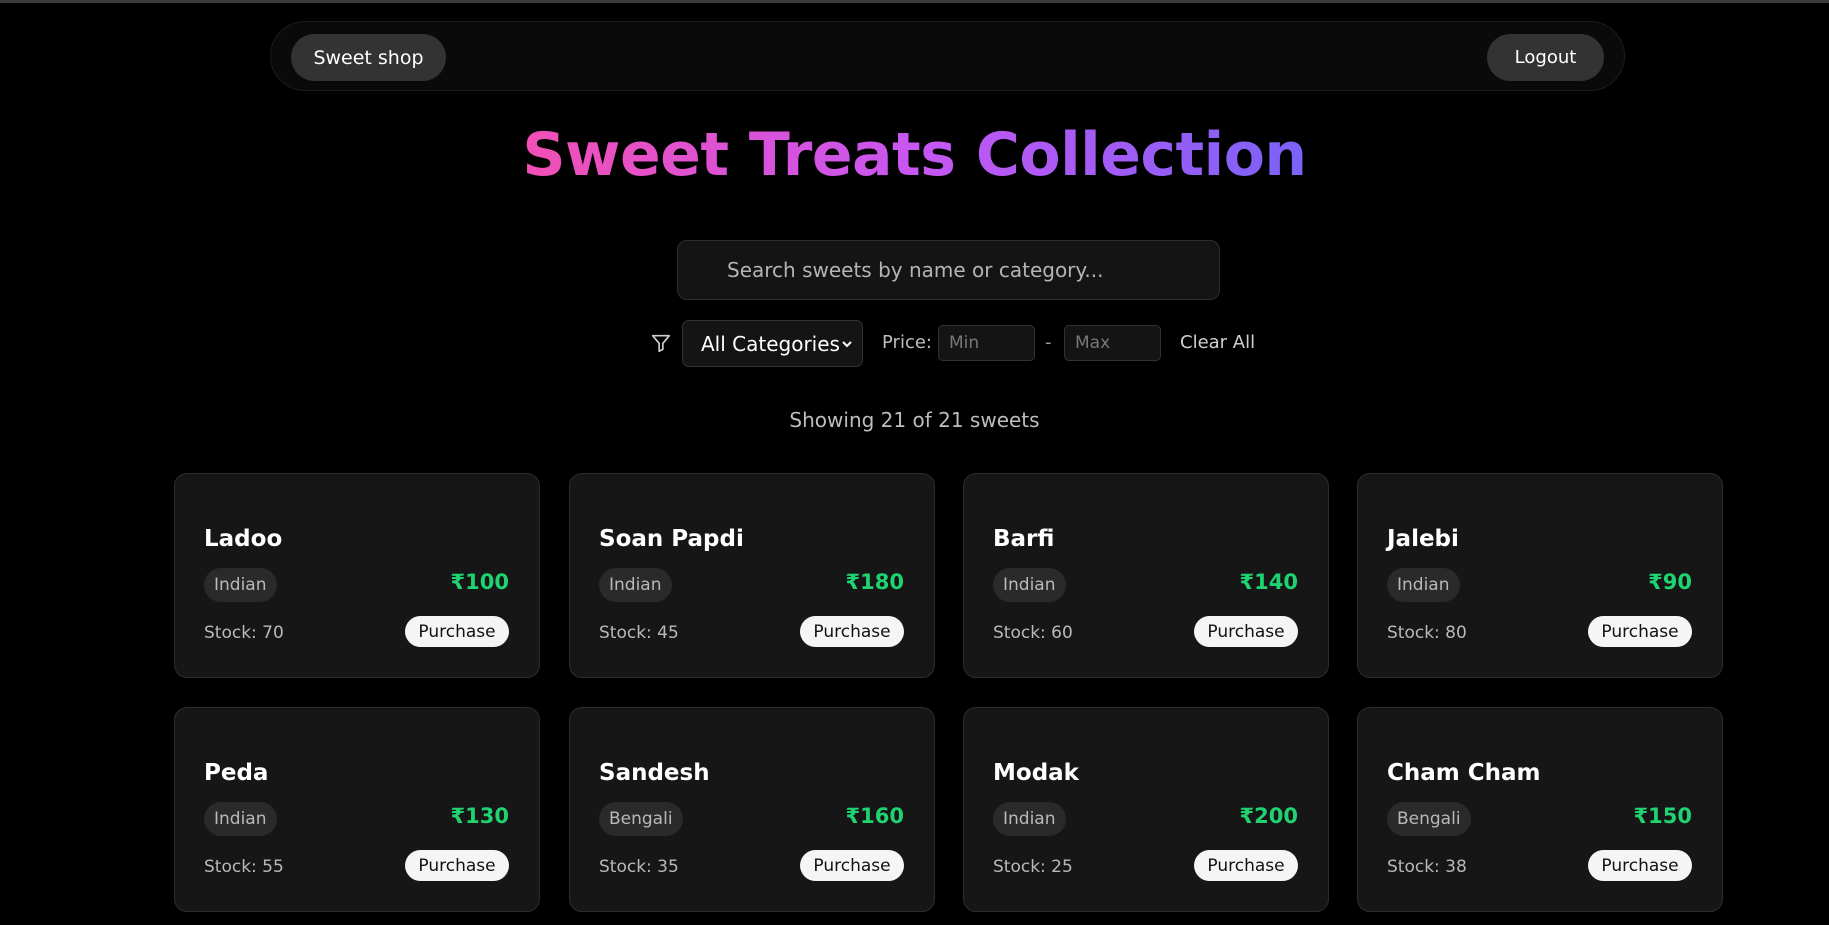 The width and height of the screenshot is (1829, 925). Describe the element at coordinates (479, 582) in the screenshot. I see `sweet-price: ₹100` at that location.